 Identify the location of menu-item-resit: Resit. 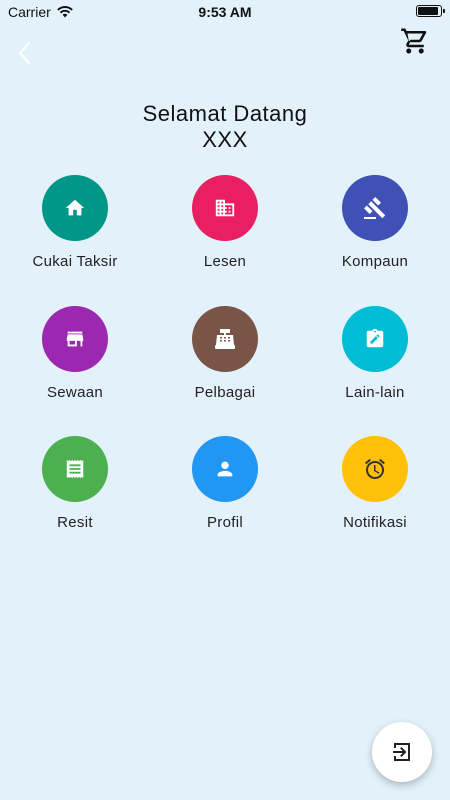
(75, 483).